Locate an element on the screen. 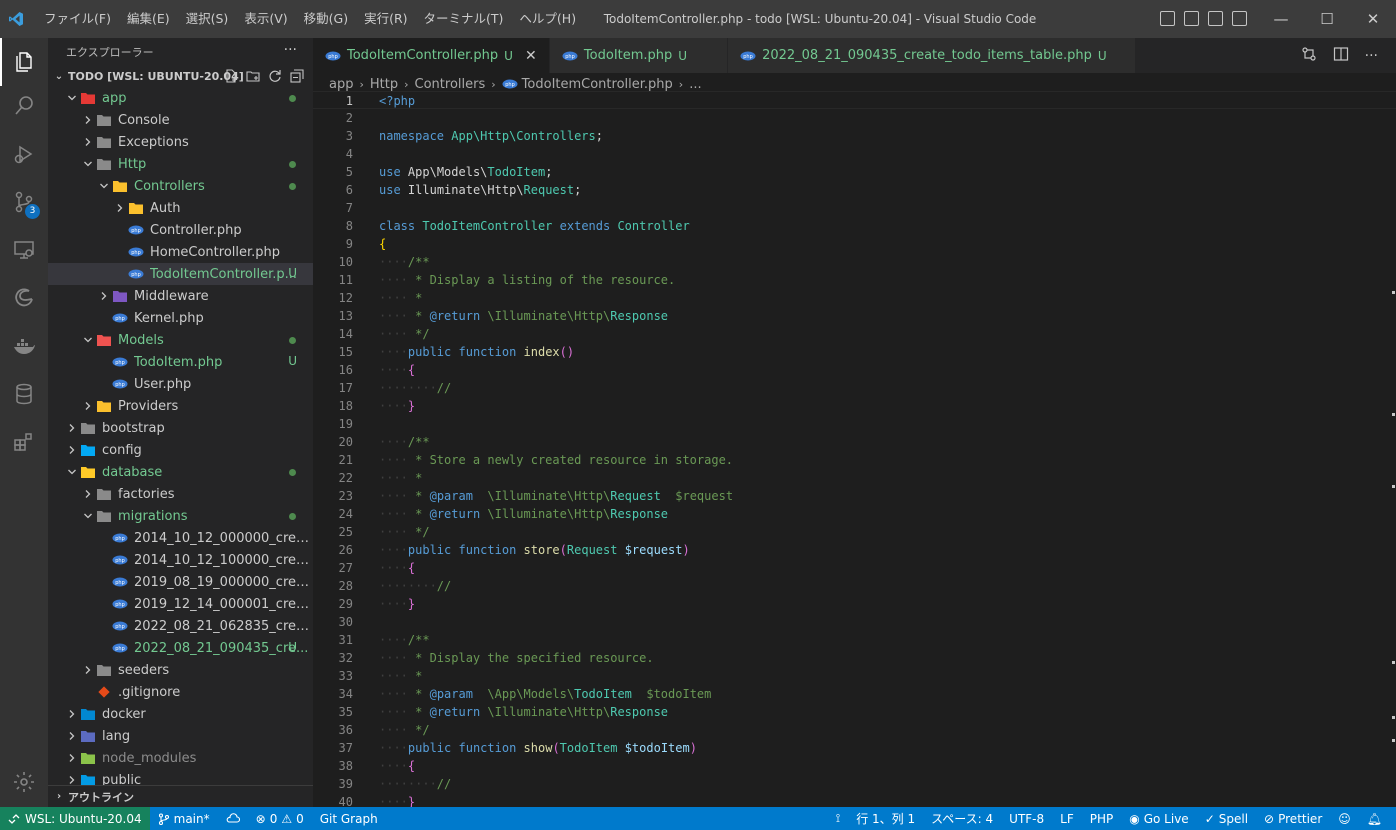 The width and height of the screenshot is (1396, 830). prettier-button: ⊘ Prettier is located at coordinates (1293, 818).